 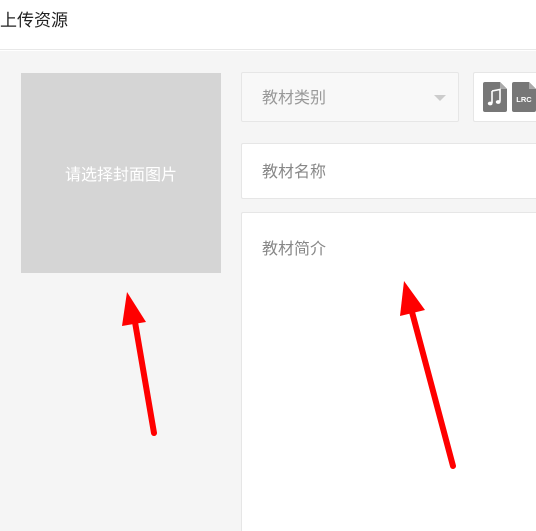 I want to click on page-title: 上传资源, so click(x=34, y=21).